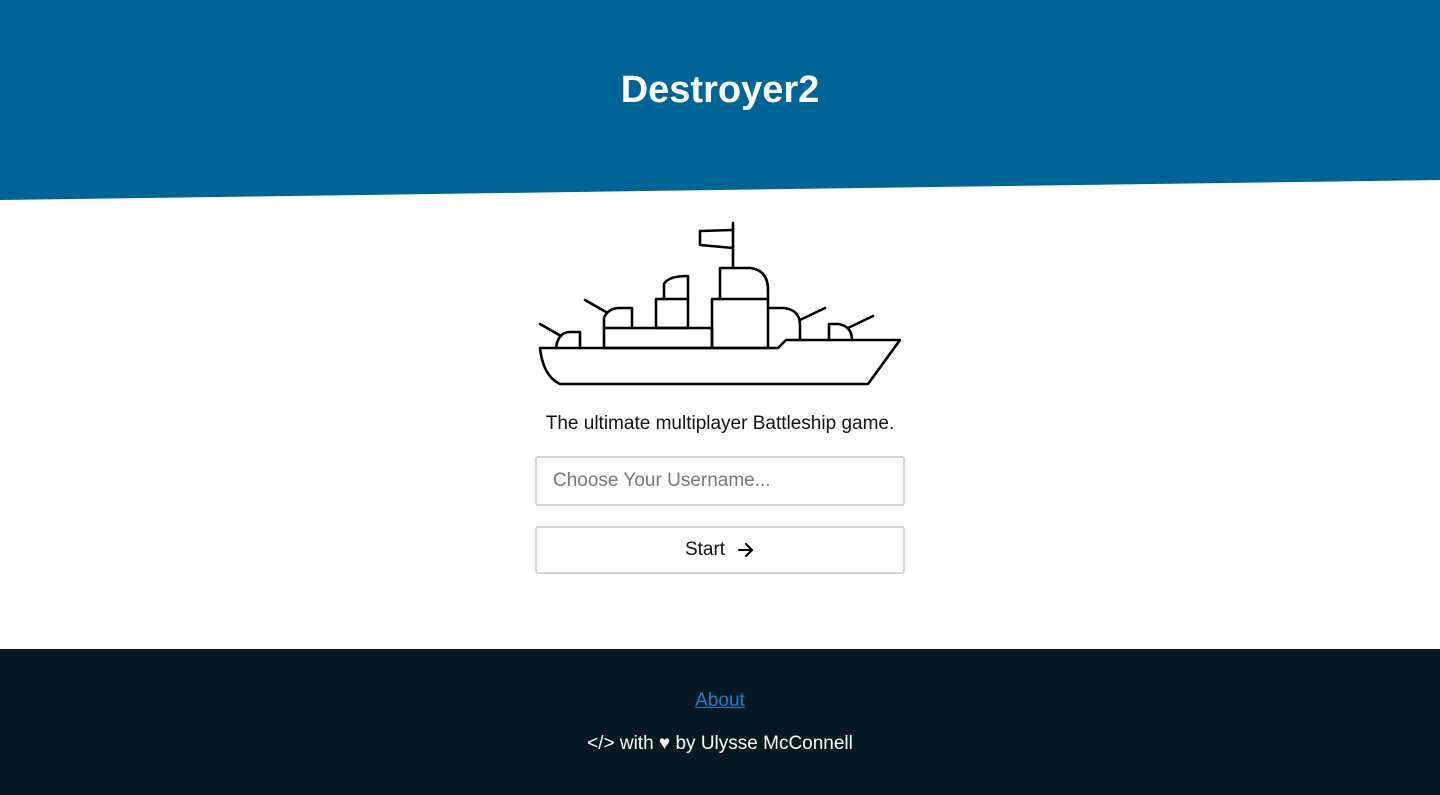 Image resolution: width=1440 pixels, height=795 pixels. I want to click on arrow-right-icon, so click(746, 550).